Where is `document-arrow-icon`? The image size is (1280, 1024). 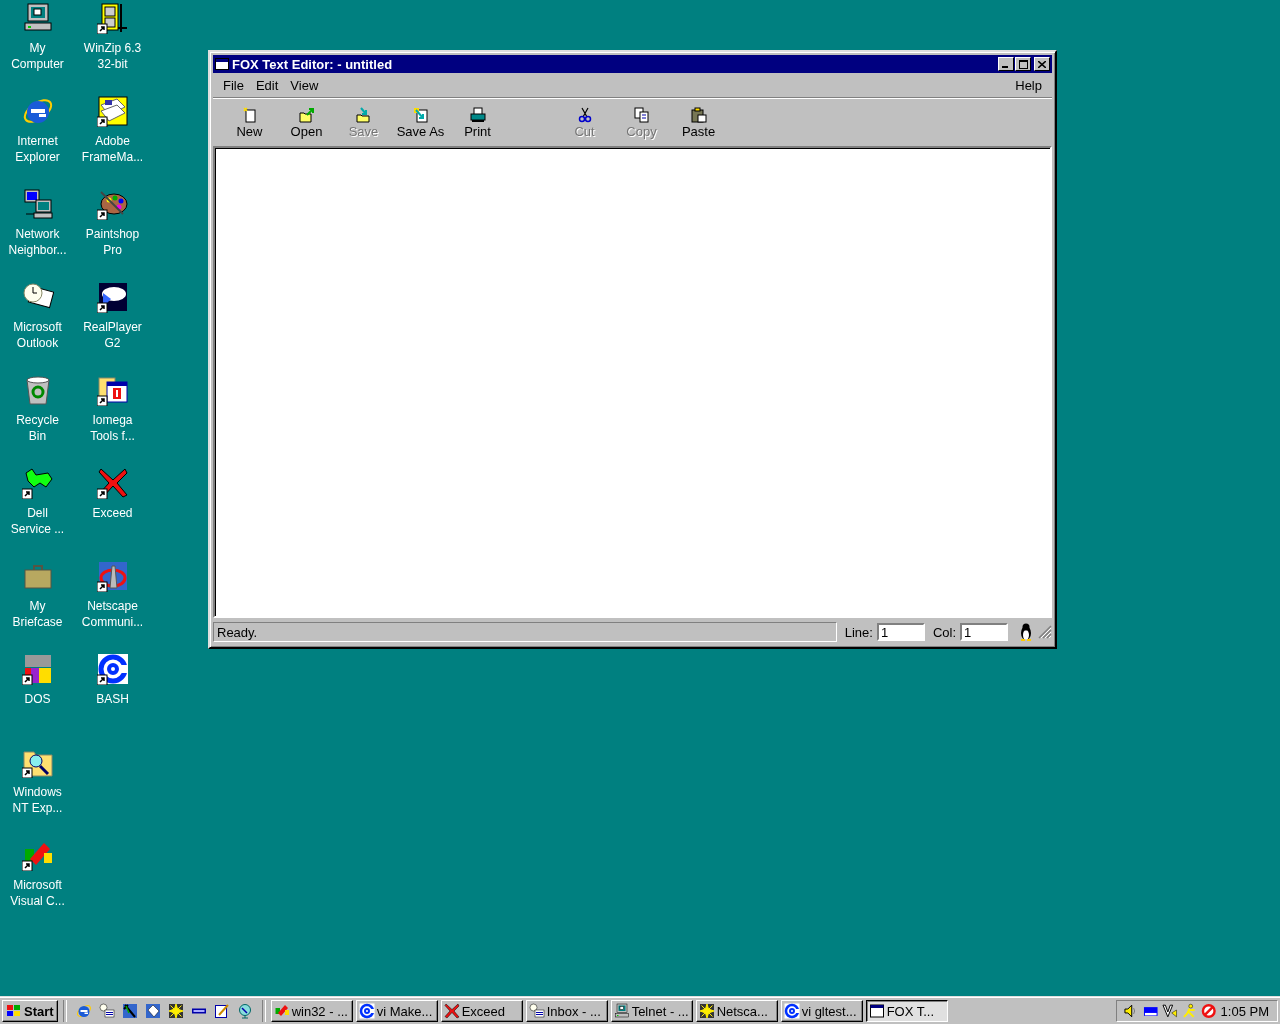 document-arrow-icon is located at coordinates (420, 115).